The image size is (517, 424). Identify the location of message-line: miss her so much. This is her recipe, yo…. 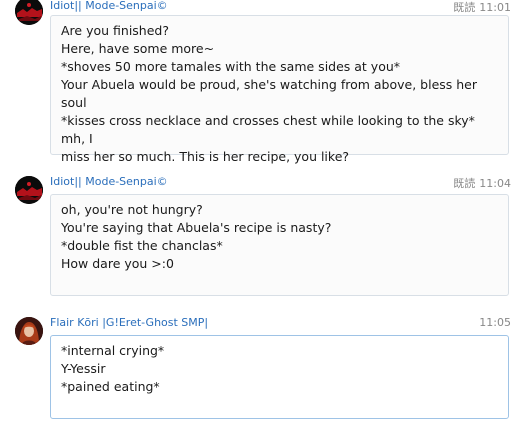
(205, 156).